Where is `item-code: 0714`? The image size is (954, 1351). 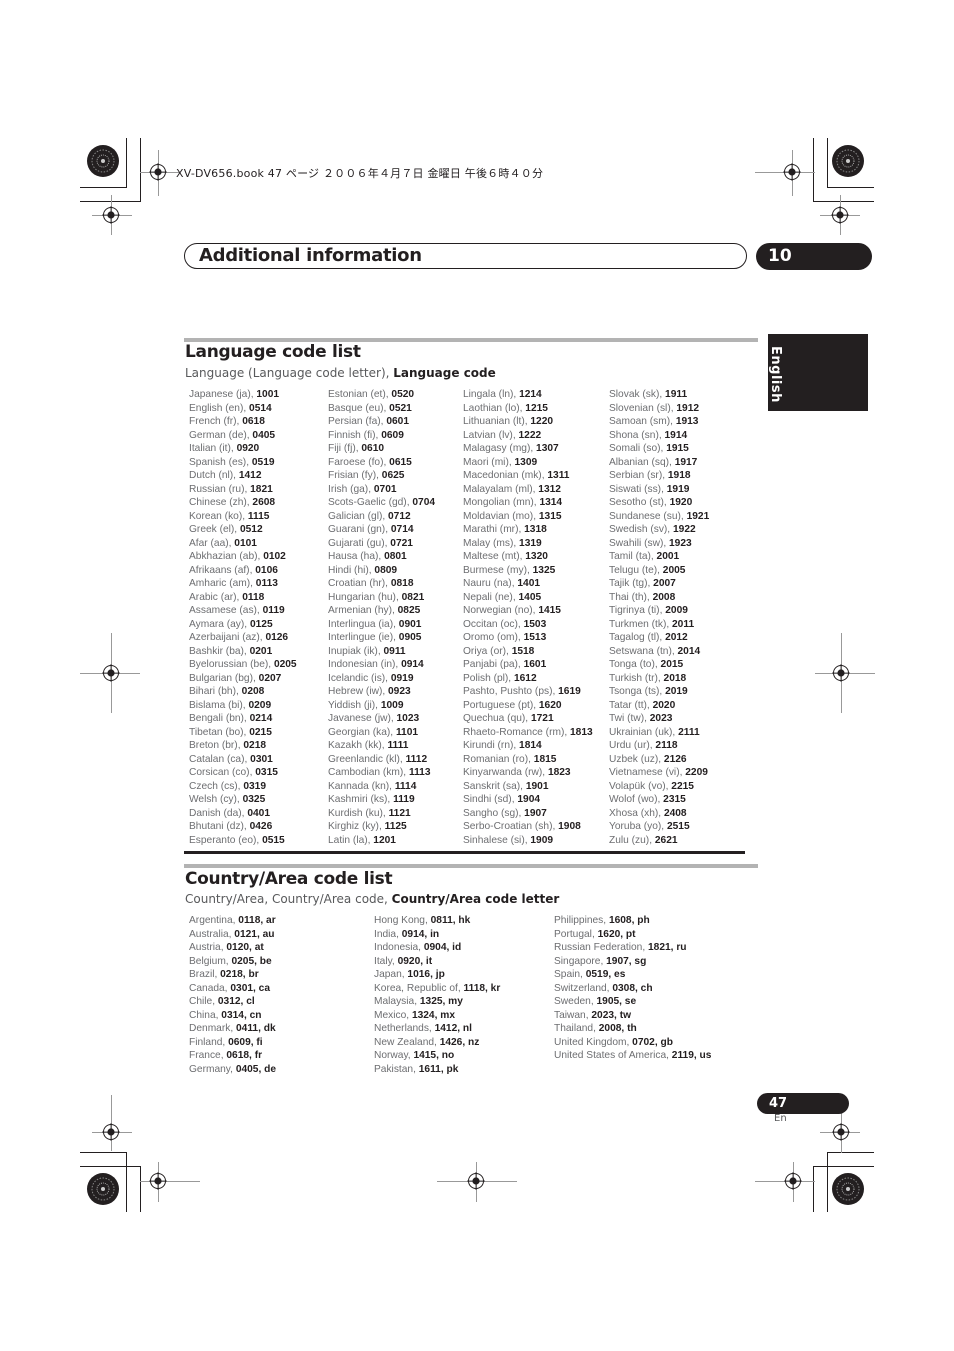
item-code: 0714 is located at coordinates (402, 529).